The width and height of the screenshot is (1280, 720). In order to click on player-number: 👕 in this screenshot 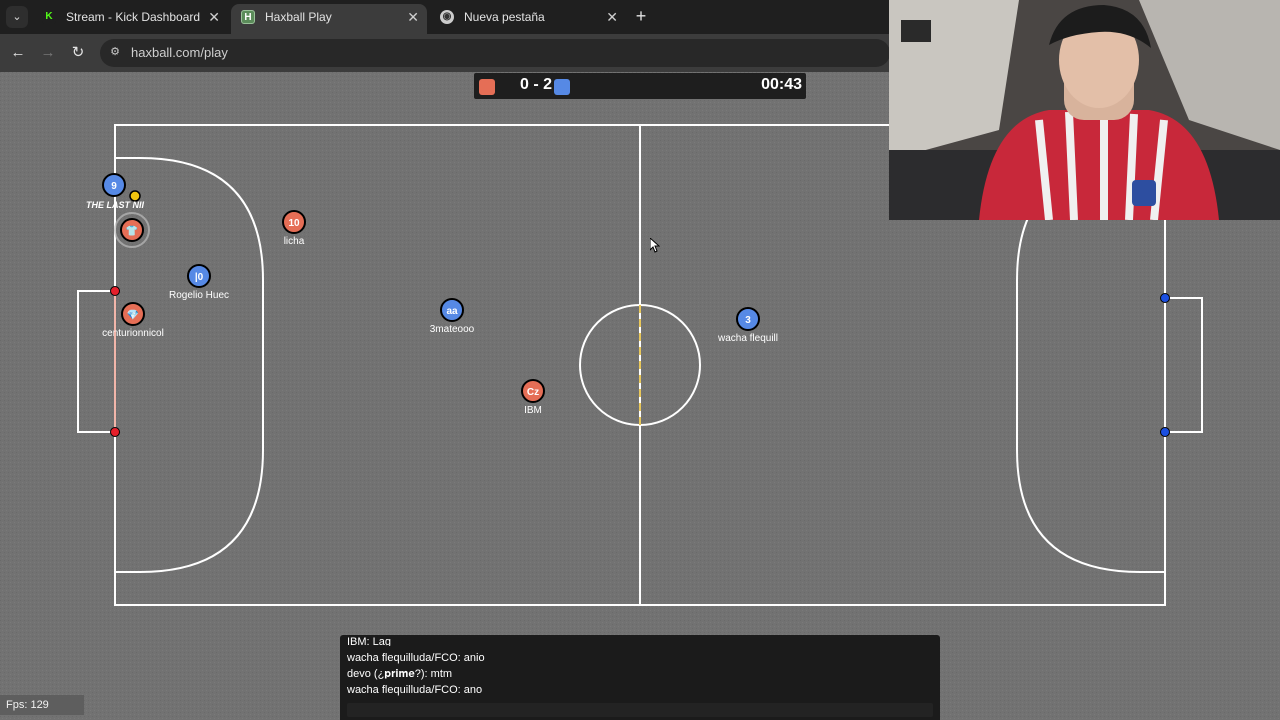, I will do `click(132, 231)`.